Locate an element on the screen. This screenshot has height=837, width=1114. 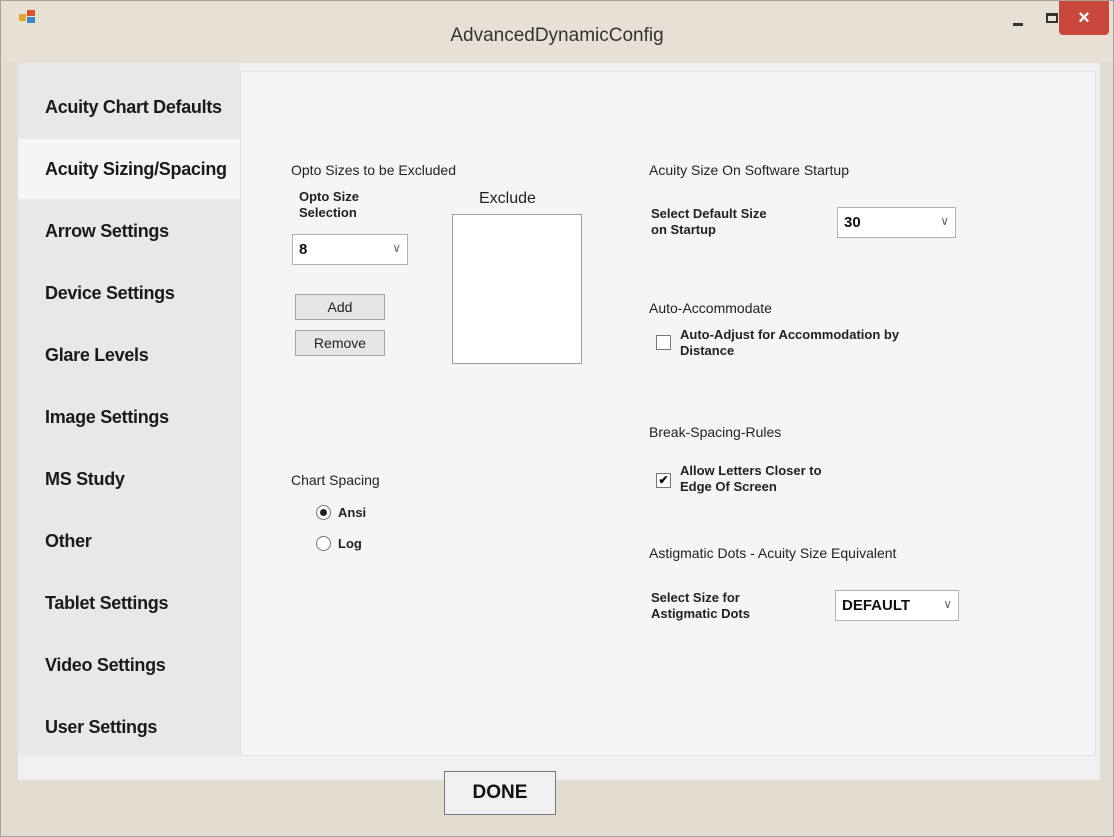
chart-spacing-title: Chart Spacing is located at coordinates (335, 480).